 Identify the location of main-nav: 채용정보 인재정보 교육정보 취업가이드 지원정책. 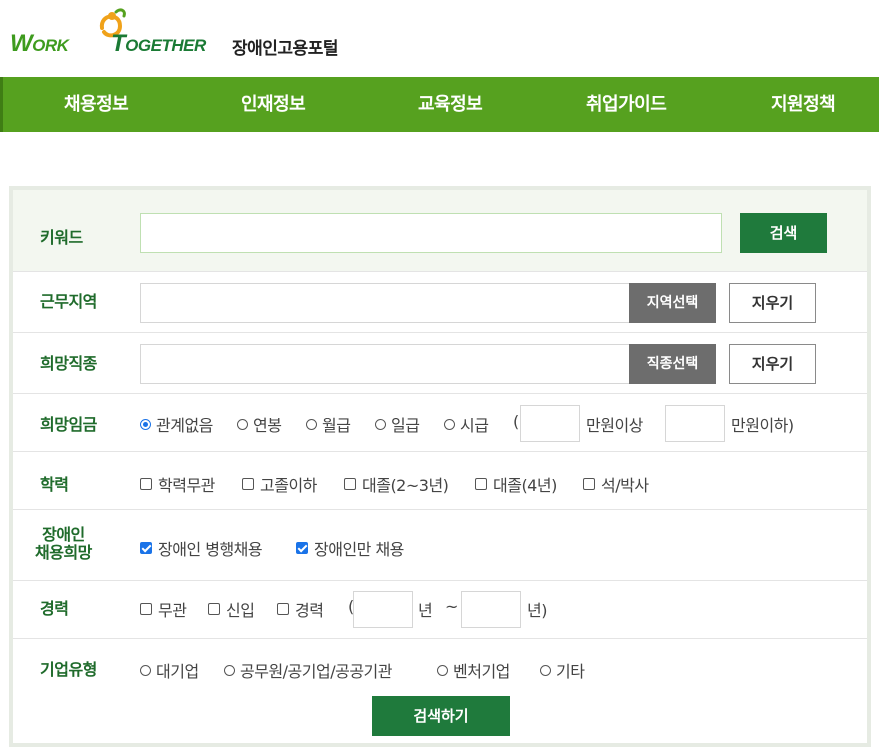
(439, 104).